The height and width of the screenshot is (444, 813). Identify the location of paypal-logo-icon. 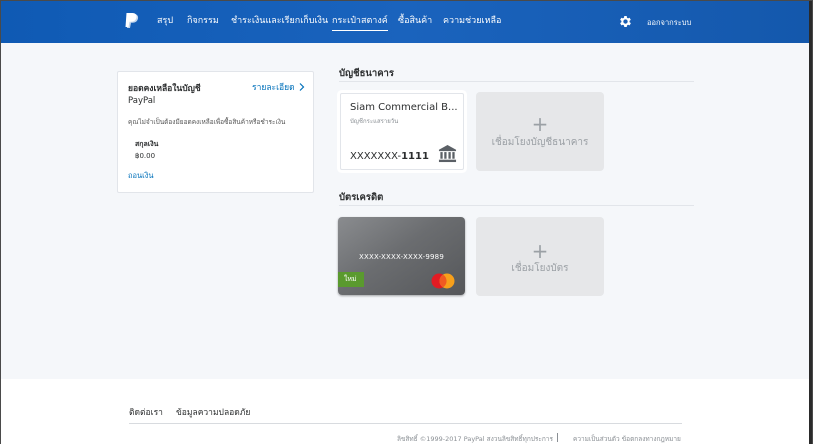
(132, 22).